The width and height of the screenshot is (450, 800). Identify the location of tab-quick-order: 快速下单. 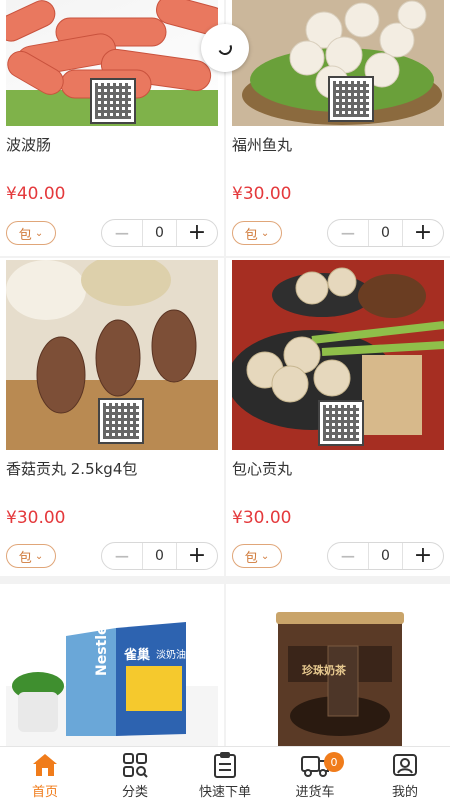
(225, 773).